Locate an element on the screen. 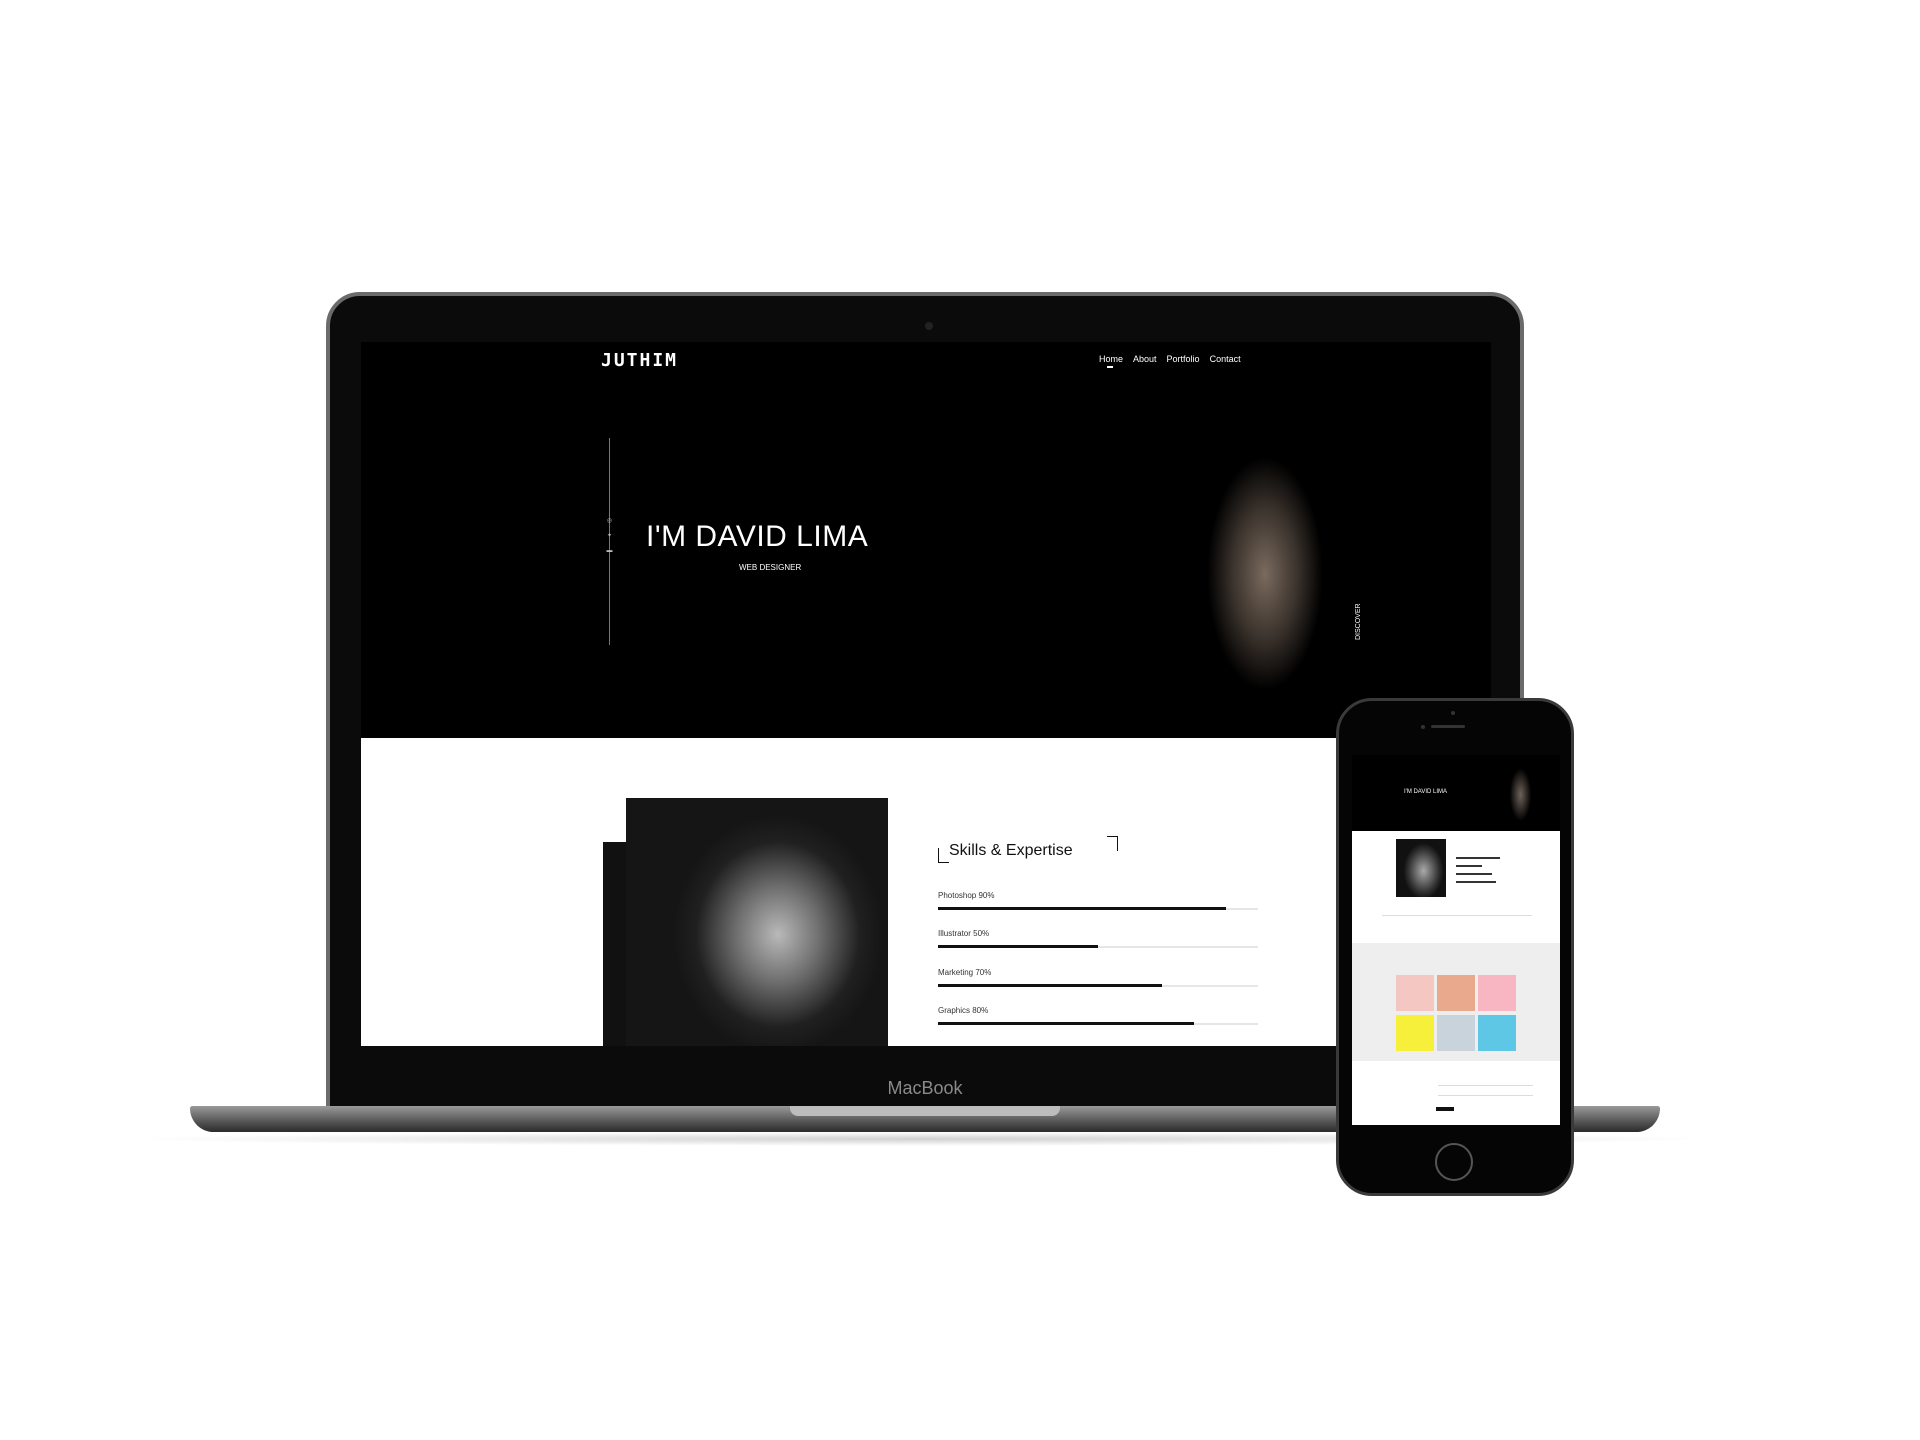  phone-send-button is located at coordinates (1445, 1109).